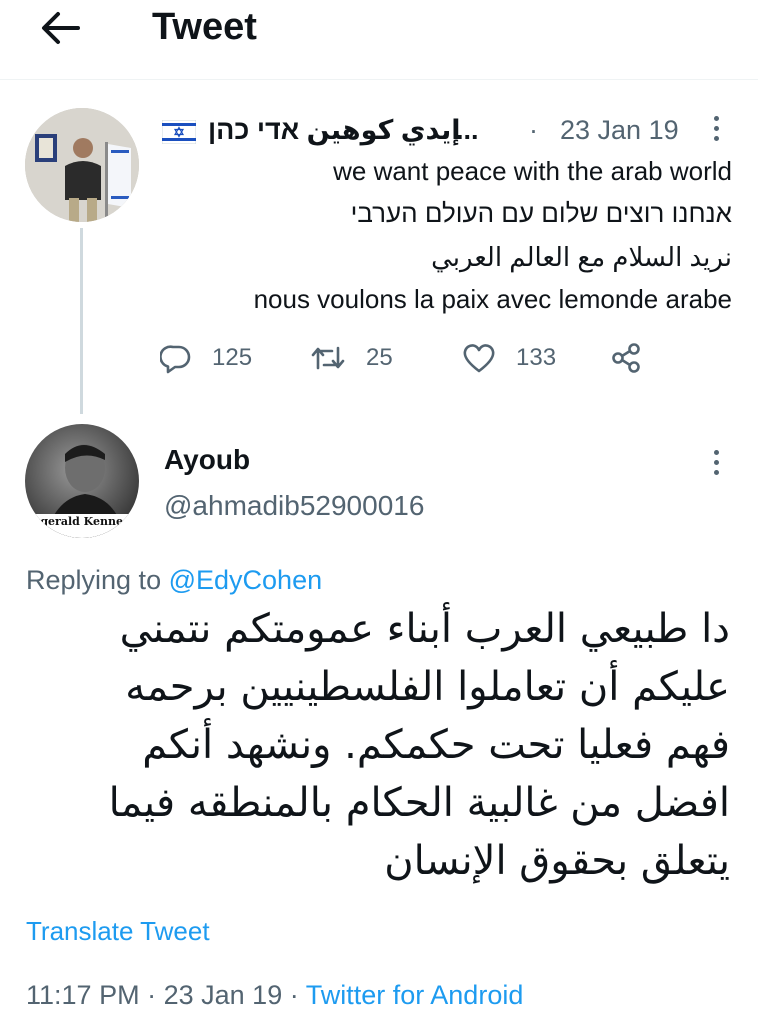  Describe the element at coordinates (436, 745) in the screenshot. I see `tweet-text-line: فهم فعليا تحت حكمكم. ونشهد أنكم` at that location.